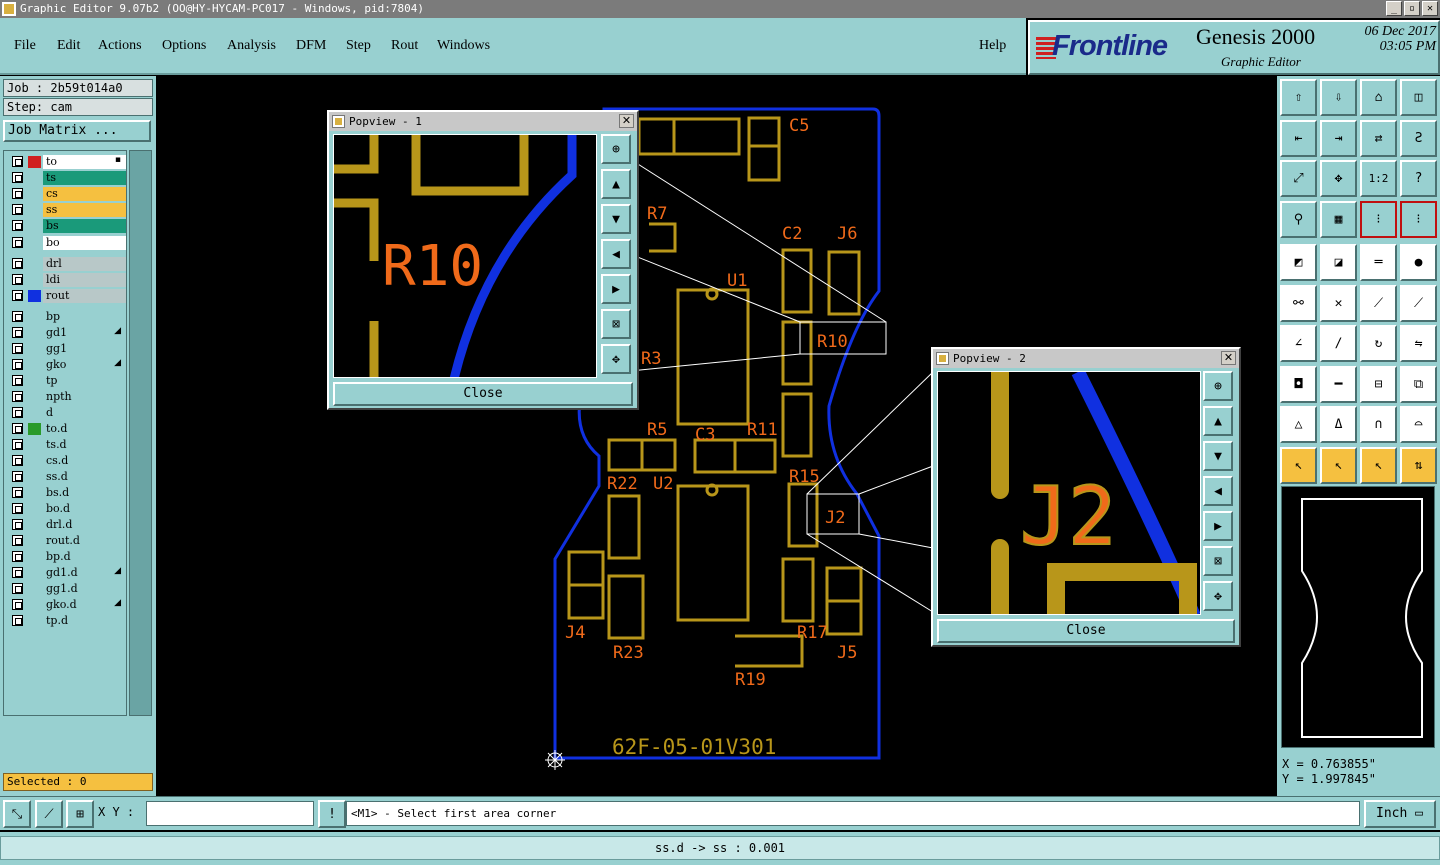  What do you see at coordinates (463, 46) in the screenshot?
I see `menu-windows: Windows` at bounding box center [463, 46].